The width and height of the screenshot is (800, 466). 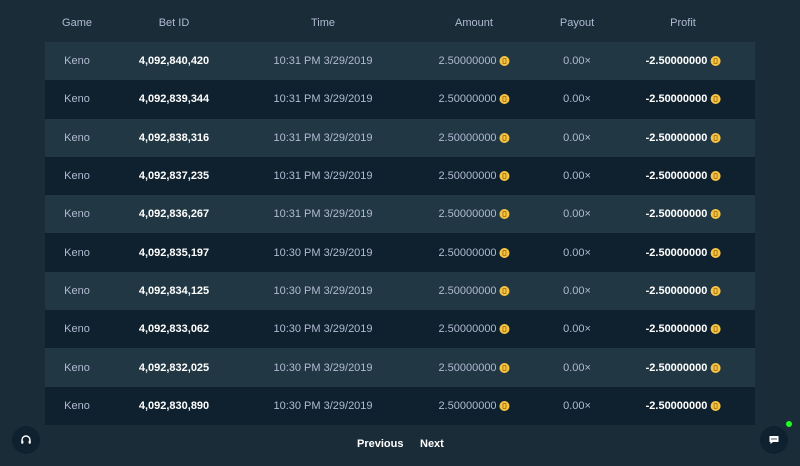 I want to click on cell-bet-id: 4,092,838,316, so click(x=174, y=138).